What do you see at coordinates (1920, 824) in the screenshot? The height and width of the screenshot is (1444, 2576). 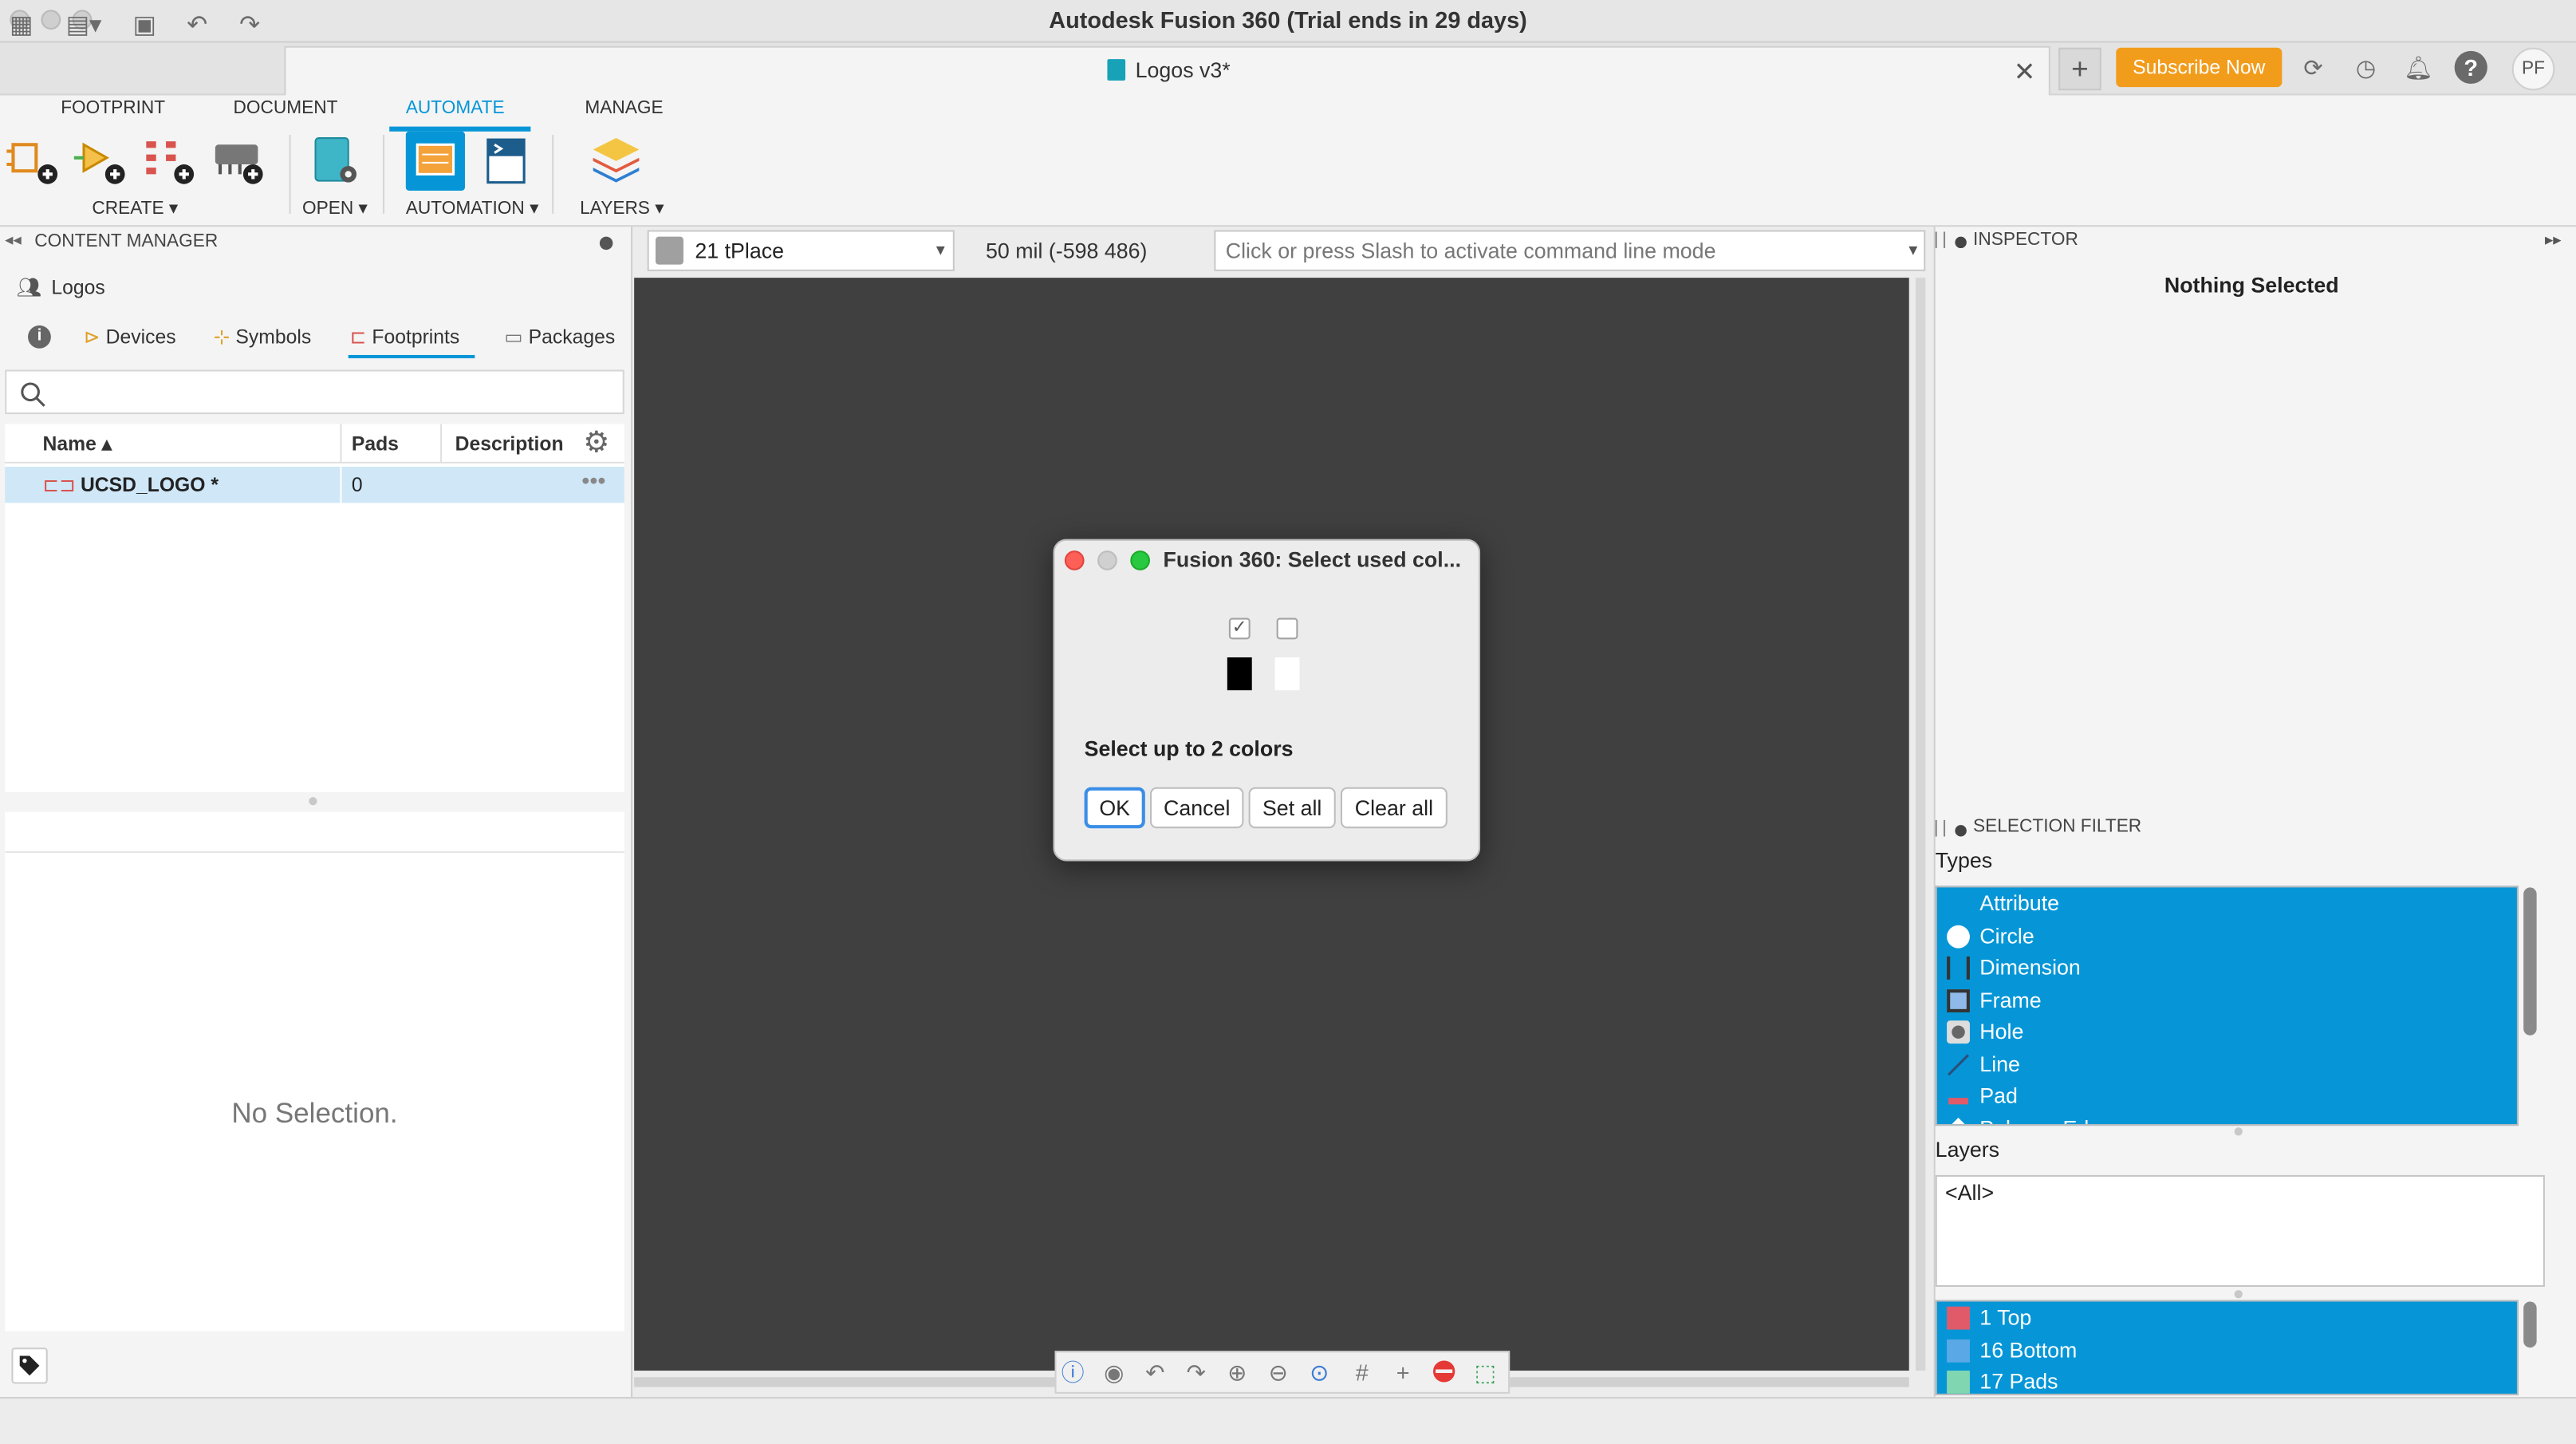 I see `vertical-scrollbar` at bounding box center [1920, 824].